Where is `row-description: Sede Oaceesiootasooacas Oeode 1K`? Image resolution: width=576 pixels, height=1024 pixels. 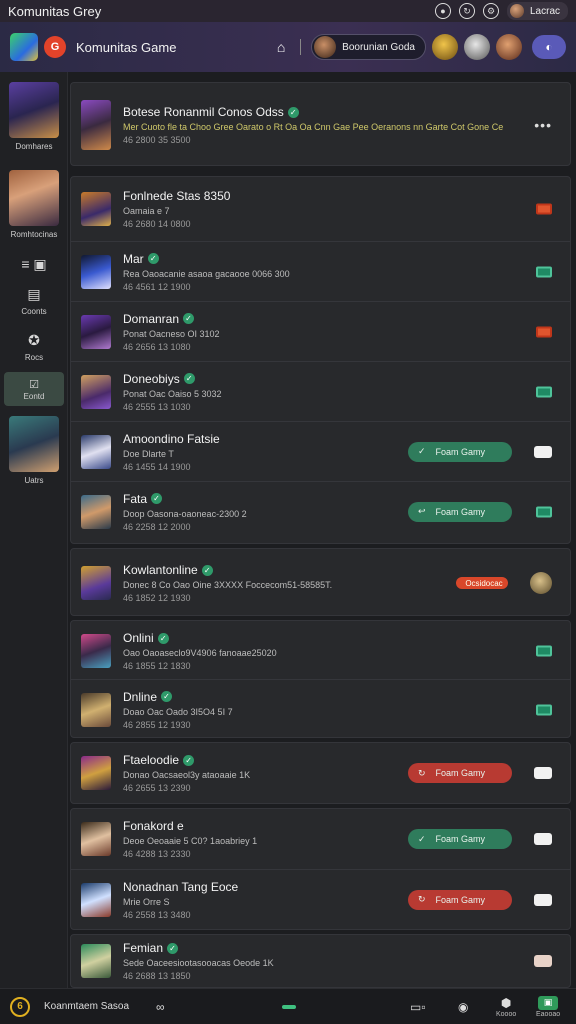 row-description: Sede Oaceesiootasooacas Oeode 1K is located at coordinates (198, 963).